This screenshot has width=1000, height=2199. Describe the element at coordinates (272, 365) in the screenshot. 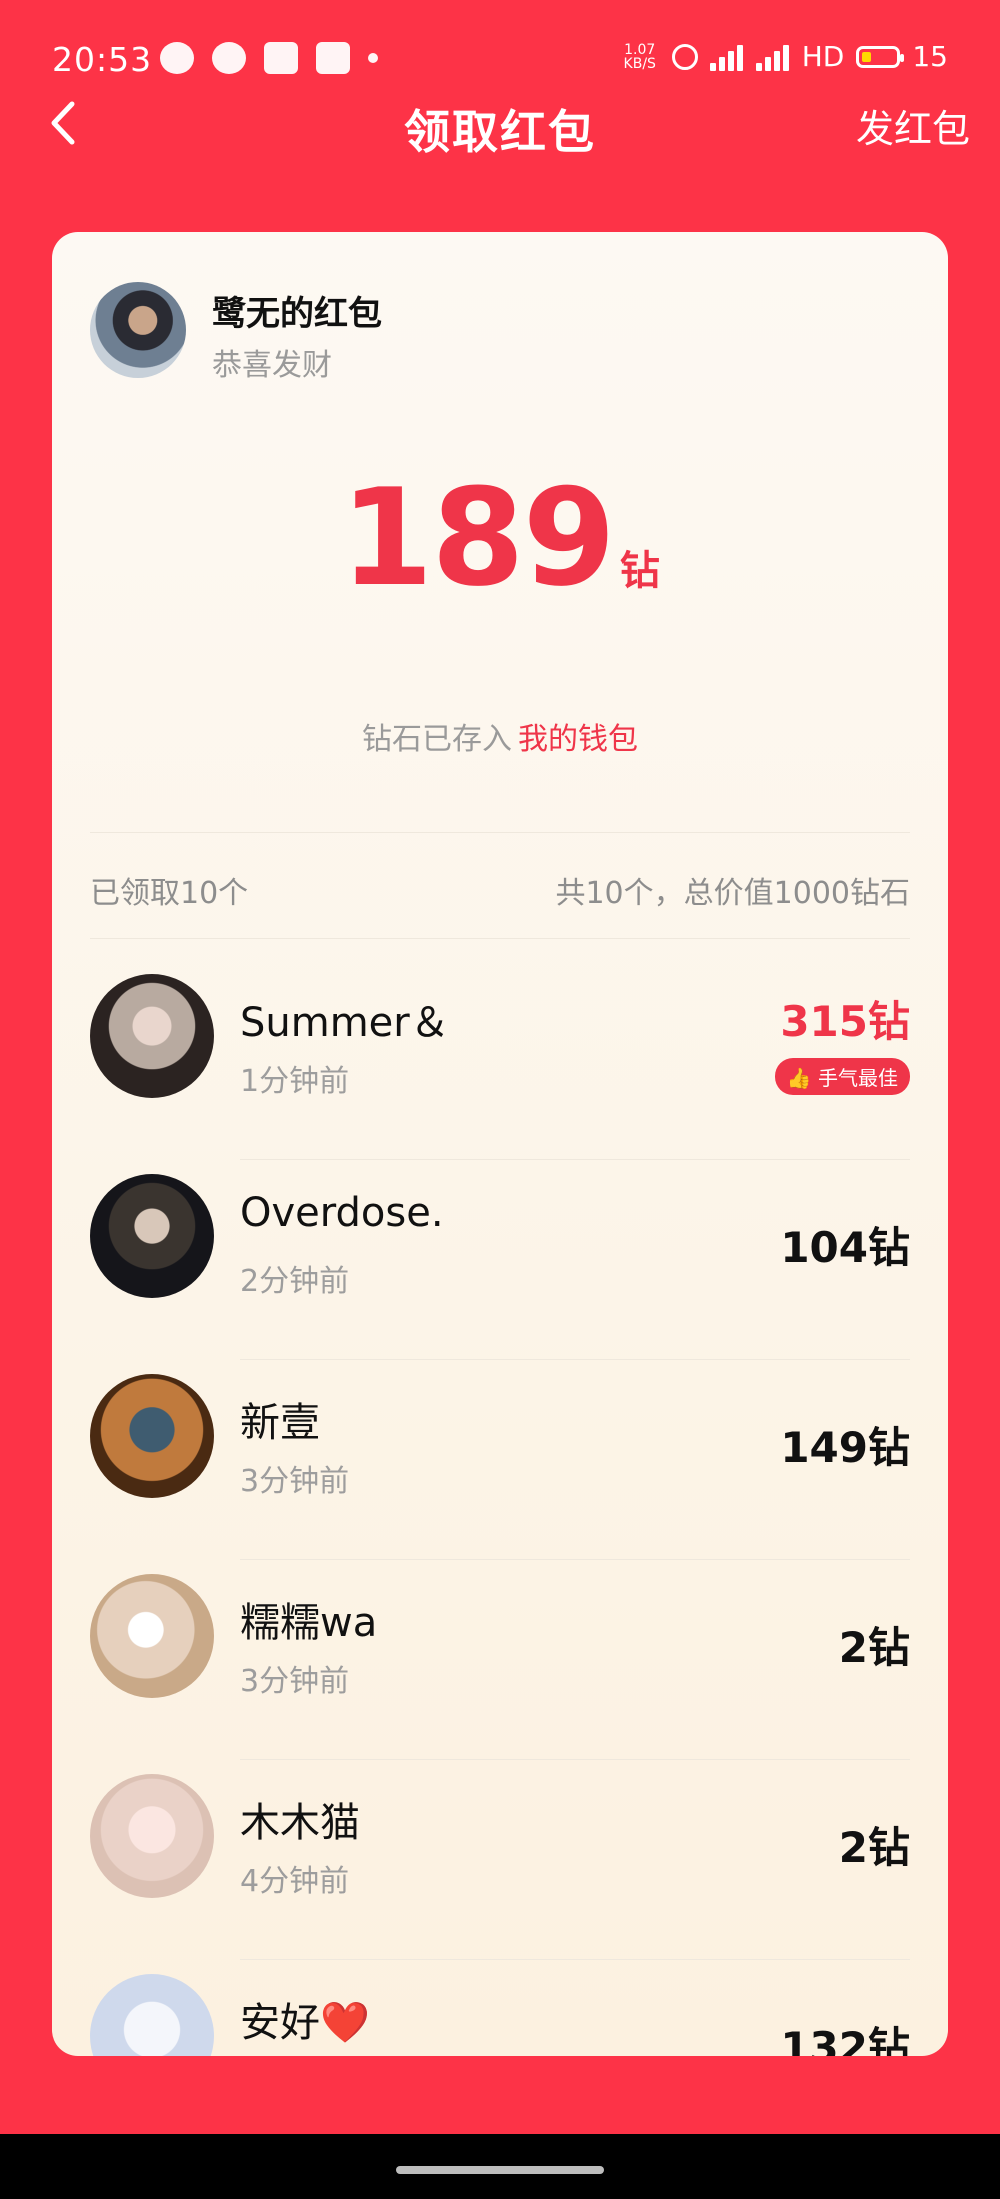

I see `sender-wish: 恭喜发财` at that location.